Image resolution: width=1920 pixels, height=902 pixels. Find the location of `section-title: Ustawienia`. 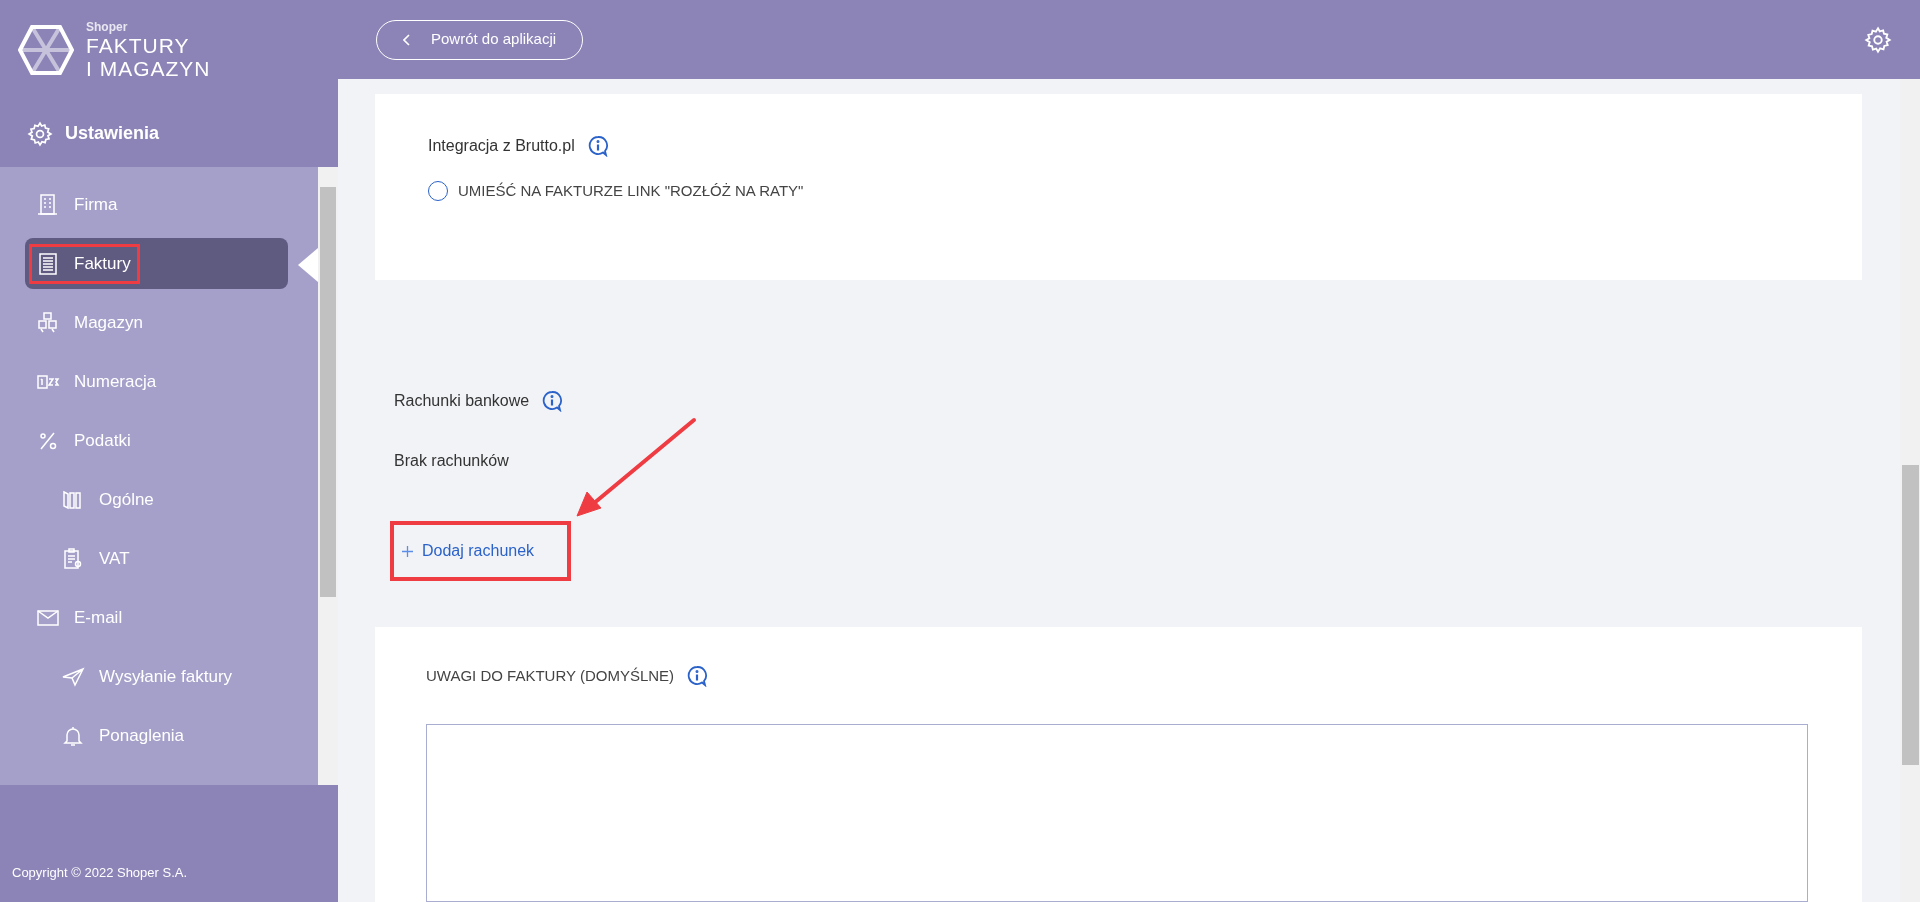

section-title: Ustawienia is located at coordinates (112, 133).